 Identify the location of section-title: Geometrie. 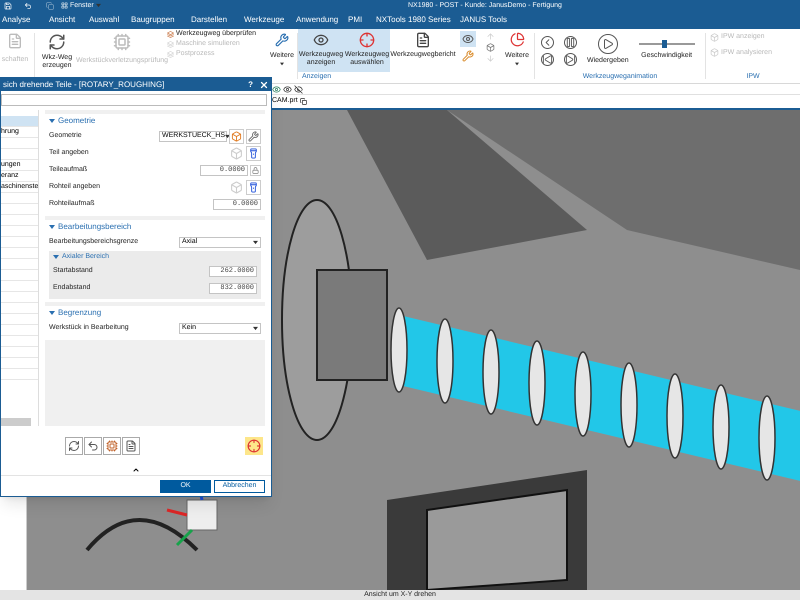
(77, 121).